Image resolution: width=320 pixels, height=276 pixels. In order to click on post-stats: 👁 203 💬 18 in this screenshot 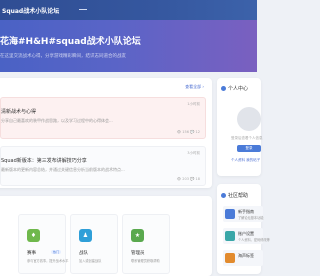, I will do `click(188, 179)`.